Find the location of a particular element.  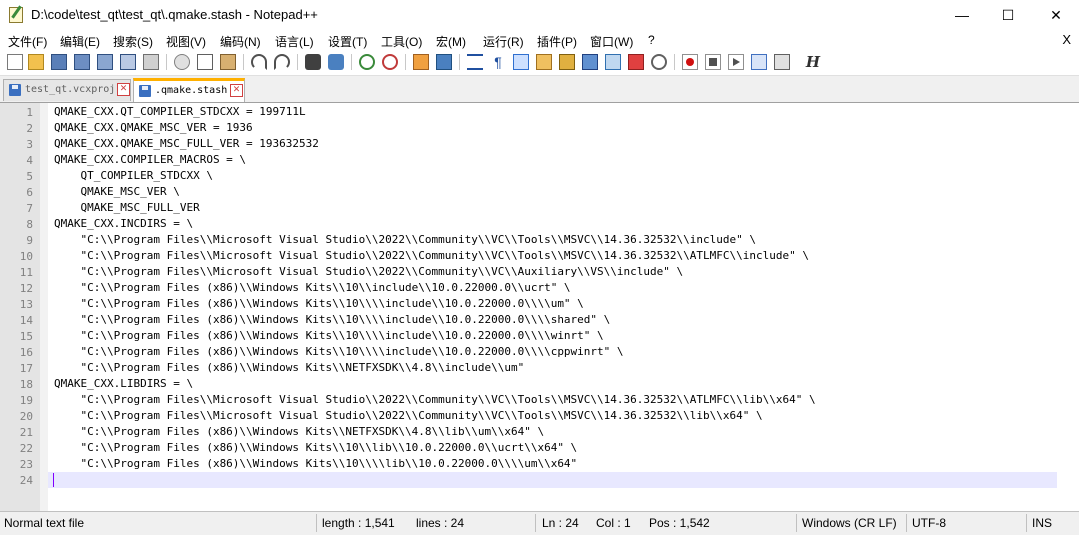

tab-qmake-stash: .qmake.stash ✕ is located at coordinates (189, 90).